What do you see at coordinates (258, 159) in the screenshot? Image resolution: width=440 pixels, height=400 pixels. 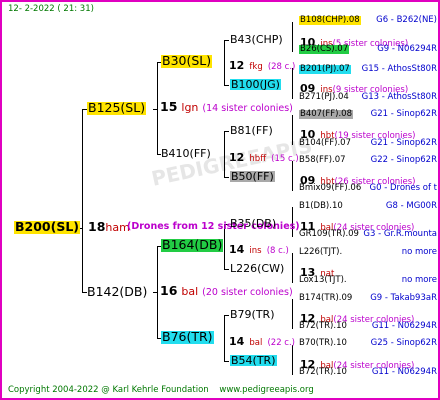 I see `gen3-b-name: hbff` at bounding box center [258, 159].